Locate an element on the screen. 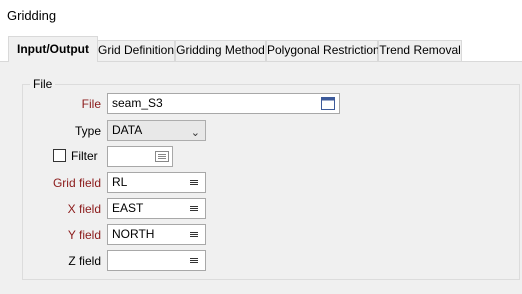  filter-label: Filter is located at coordinates (84, 156).